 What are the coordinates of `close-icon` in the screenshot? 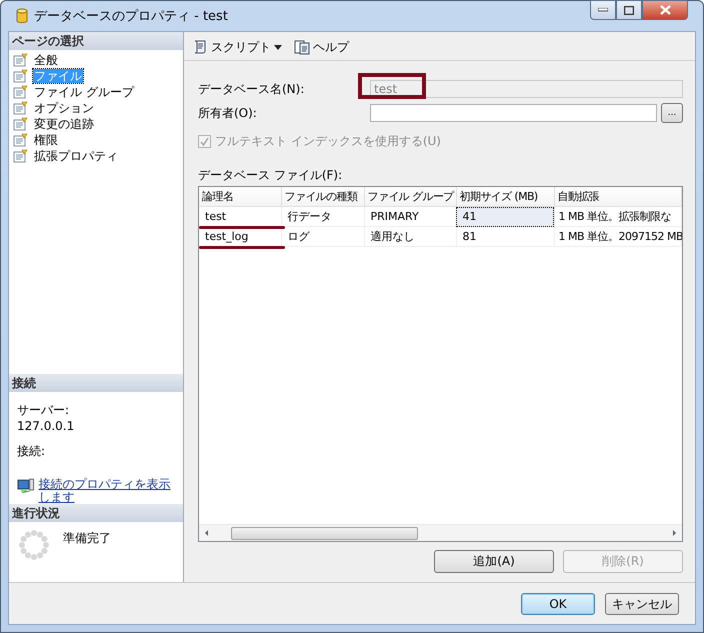 It's located at (665, 10).